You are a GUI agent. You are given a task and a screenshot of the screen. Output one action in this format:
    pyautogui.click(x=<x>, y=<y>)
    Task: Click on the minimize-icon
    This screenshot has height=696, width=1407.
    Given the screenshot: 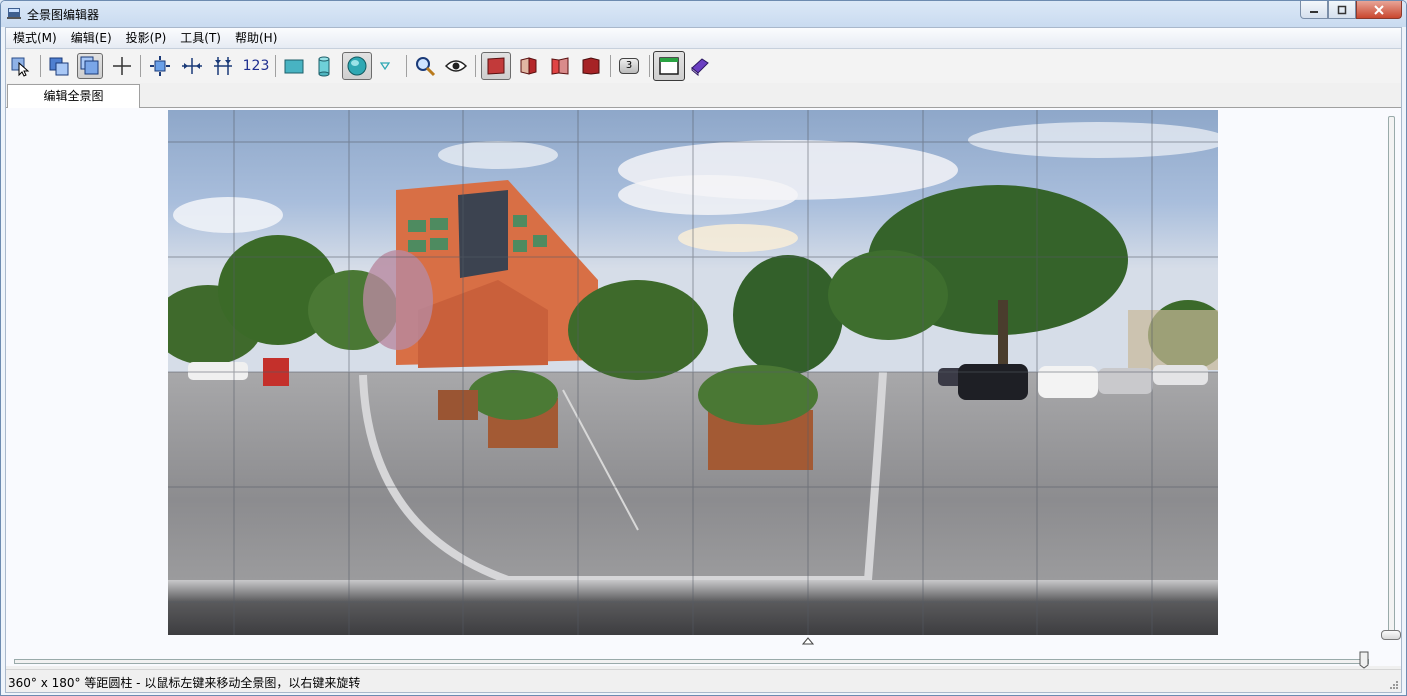 What is the action you would take?
    pyautogui.click(x=1314, y=11)
    